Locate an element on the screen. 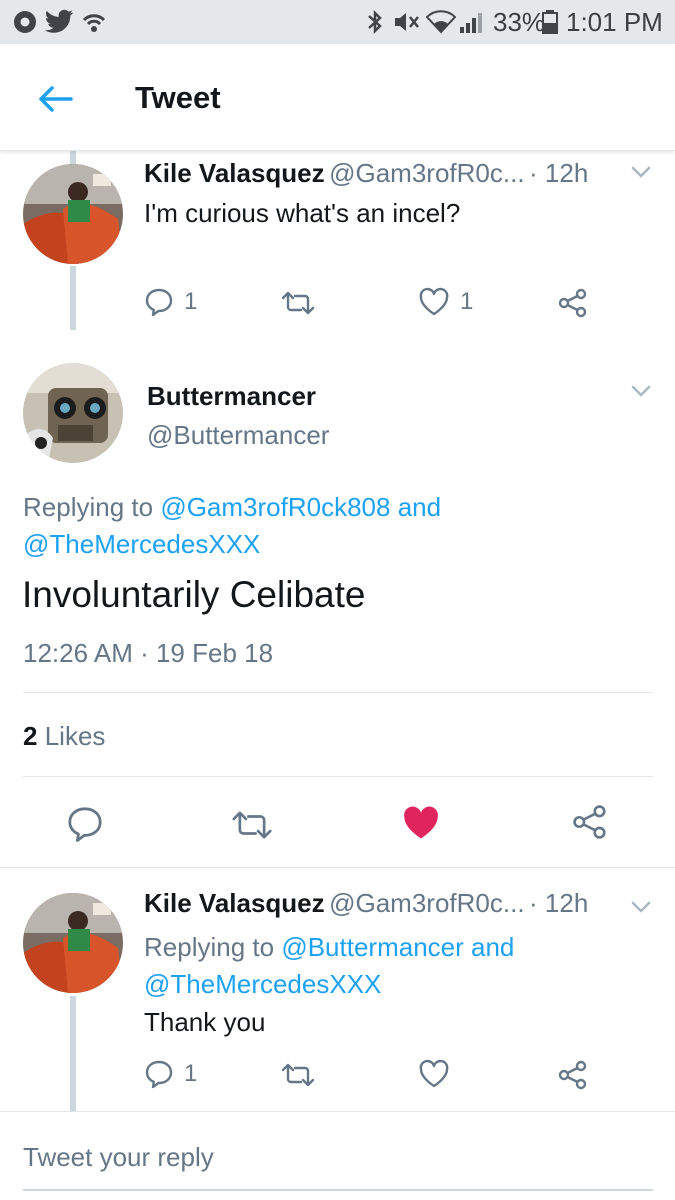  signal-icon is located at coordinates (472, 22).